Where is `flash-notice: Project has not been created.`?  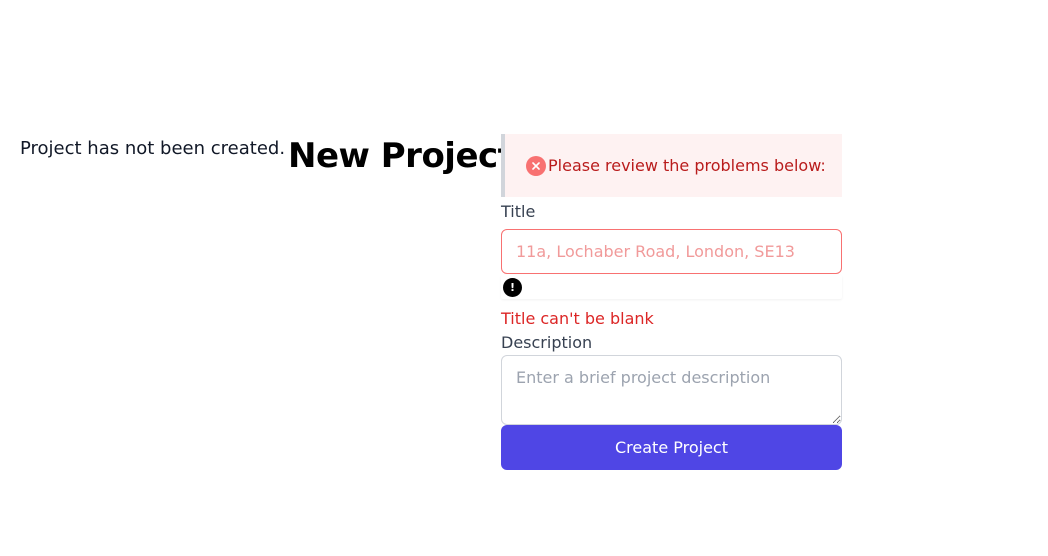
flash-notice: Project has not been created. is located at coordinates (153, 148).